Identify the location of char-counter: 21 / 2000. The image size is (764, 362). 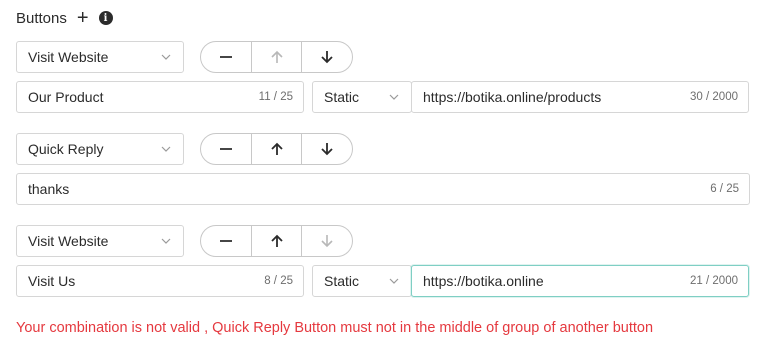
(714, 281).